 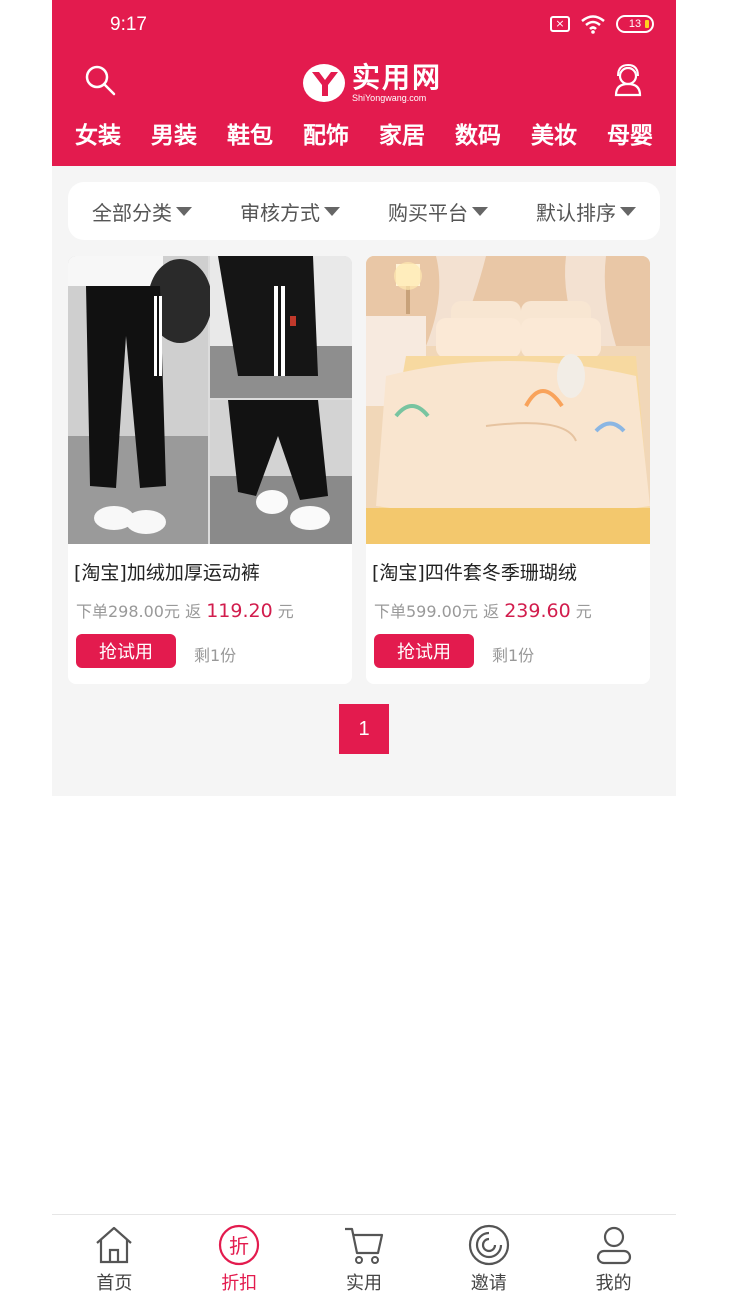 What do you see at coordinates (426, 611) in the screenshot?
I see `order-price: 下单599.00元` at bounding box center [426, 611].